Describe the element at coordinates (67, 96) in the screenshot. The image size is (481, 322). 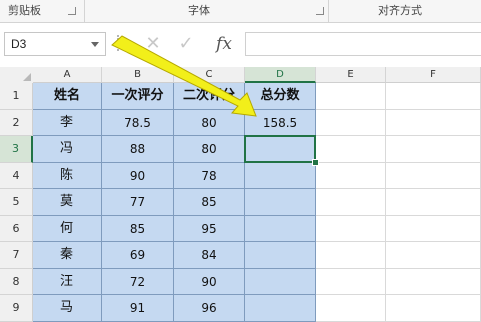
I see `cell-a1: 姓名` at that location.